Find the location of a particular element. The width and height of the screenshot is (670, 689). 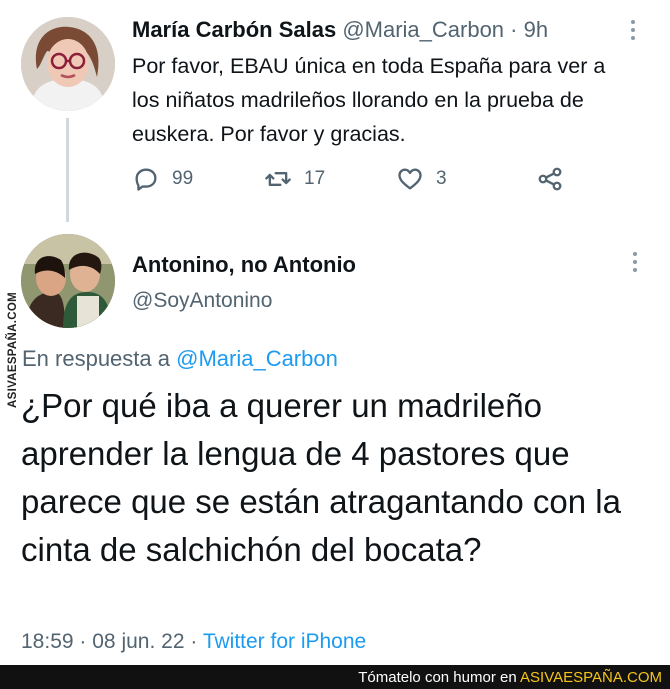

footer-text: Tómatelo con humor en is located at coordinates (437, 677).